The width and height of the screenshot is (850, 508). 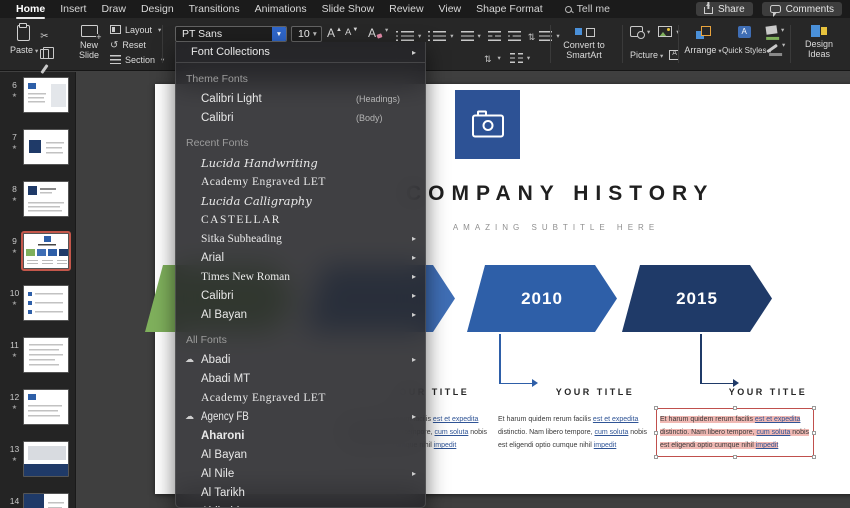 What do you see at coordinates (300, 276) in the screenshot?
I see `font-menu-item: Times New Roman ▸` at bounding box center [300, 276].